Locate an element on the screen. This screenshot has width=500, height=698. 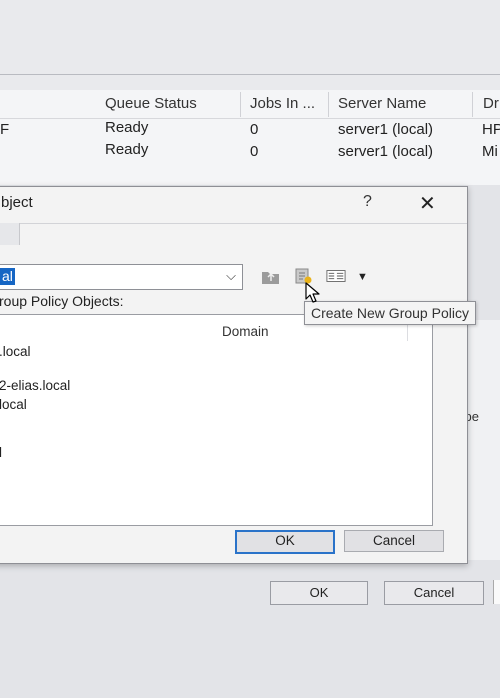
ok-button: OK is located at coordinates (285, 542).